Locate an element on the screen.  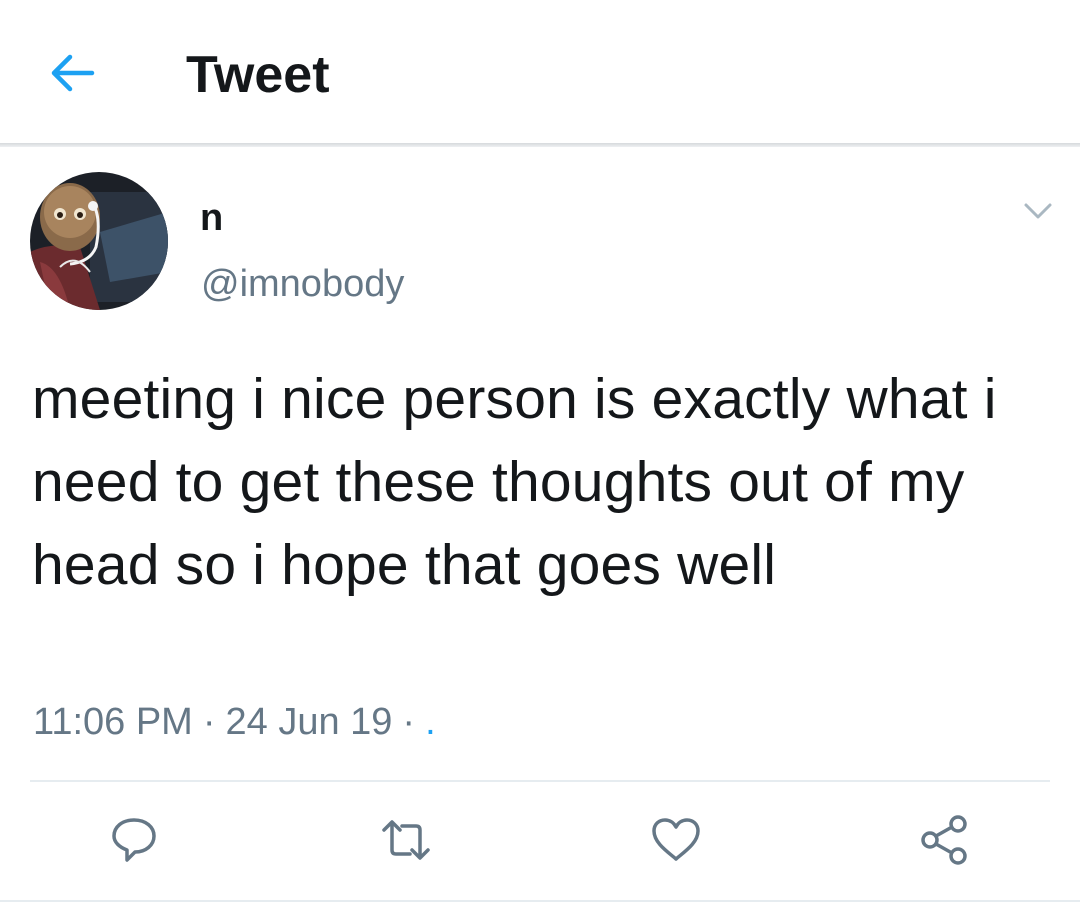
retweet-icon is located at coordinates (406, 840).